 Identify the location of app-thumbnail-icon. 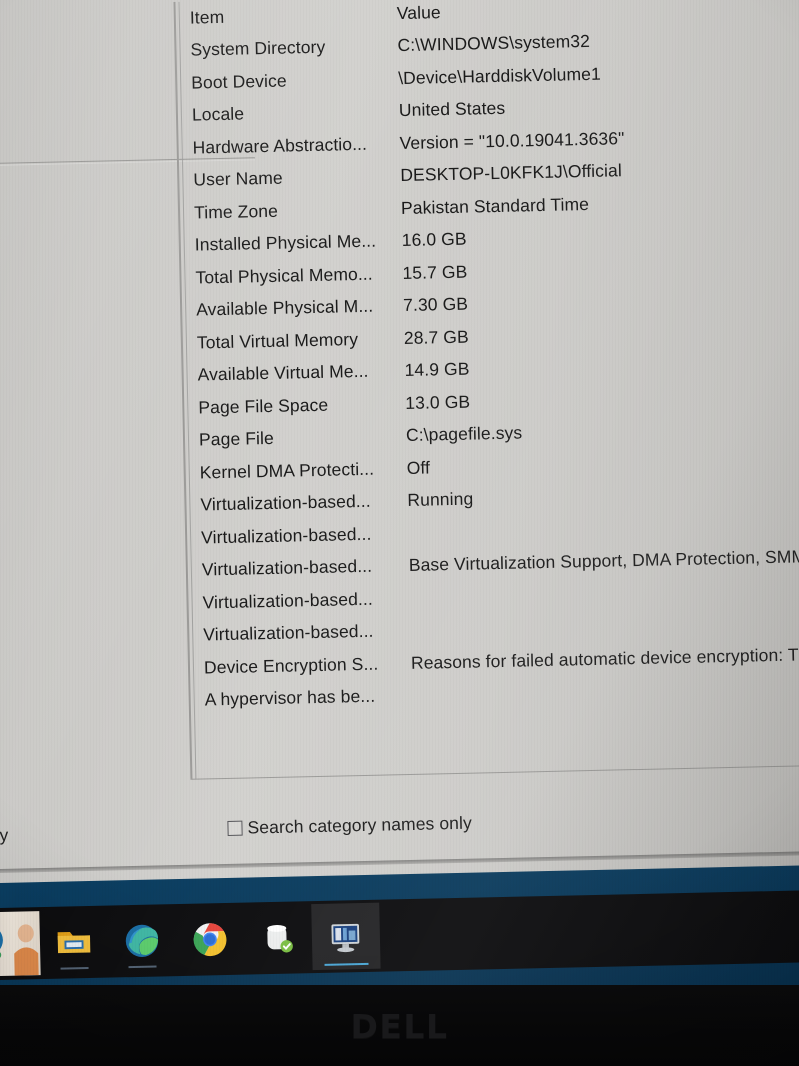
(20, 944).